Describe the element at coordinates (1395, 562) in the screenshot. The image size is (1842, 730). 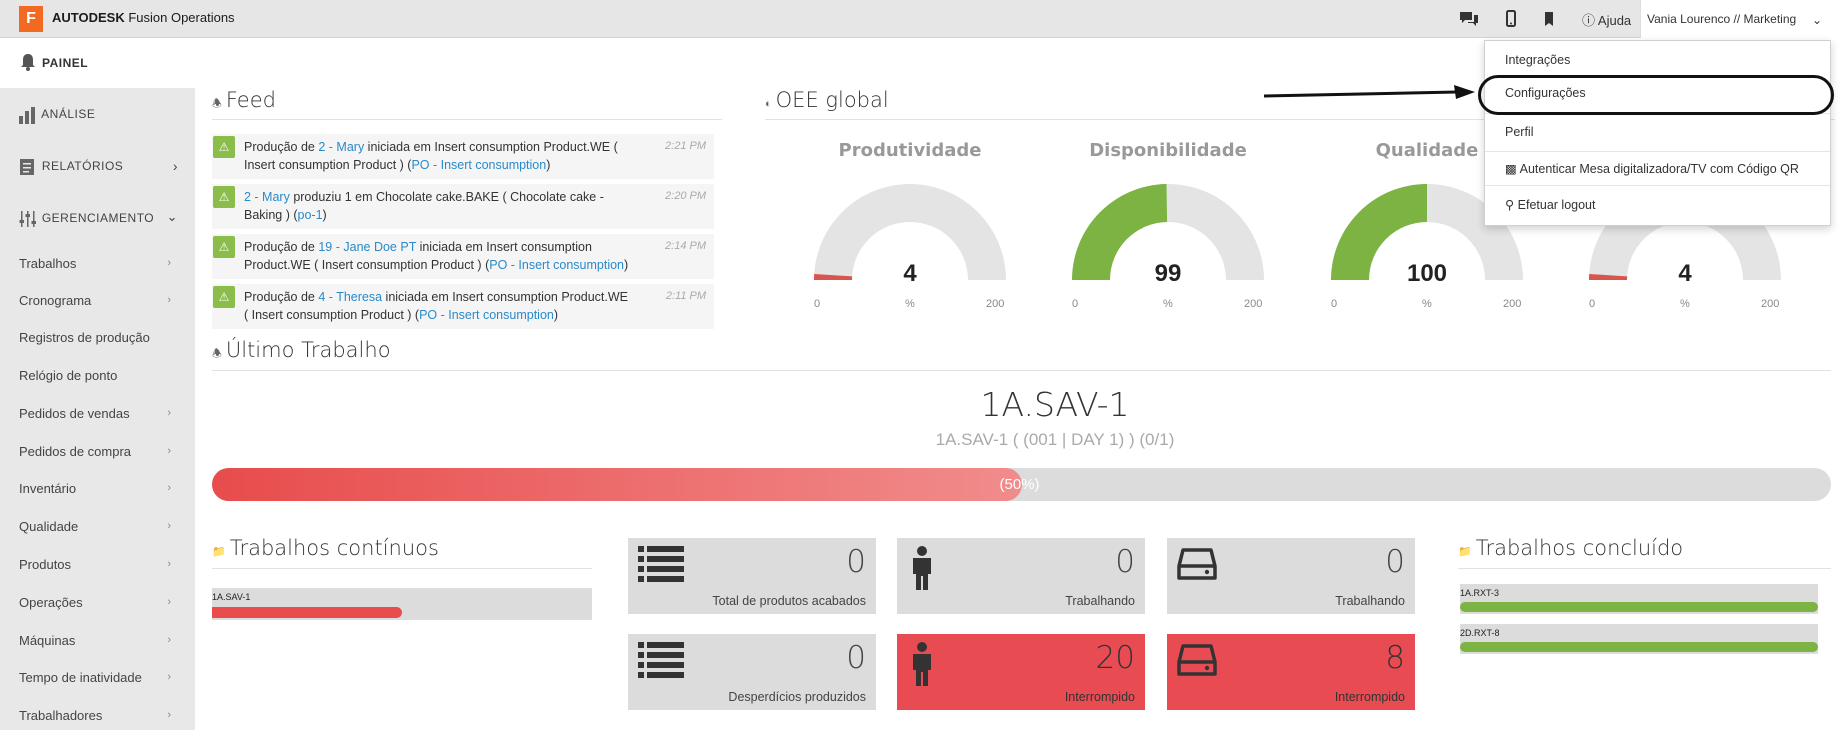
I see `stat-value: 0` at that location.